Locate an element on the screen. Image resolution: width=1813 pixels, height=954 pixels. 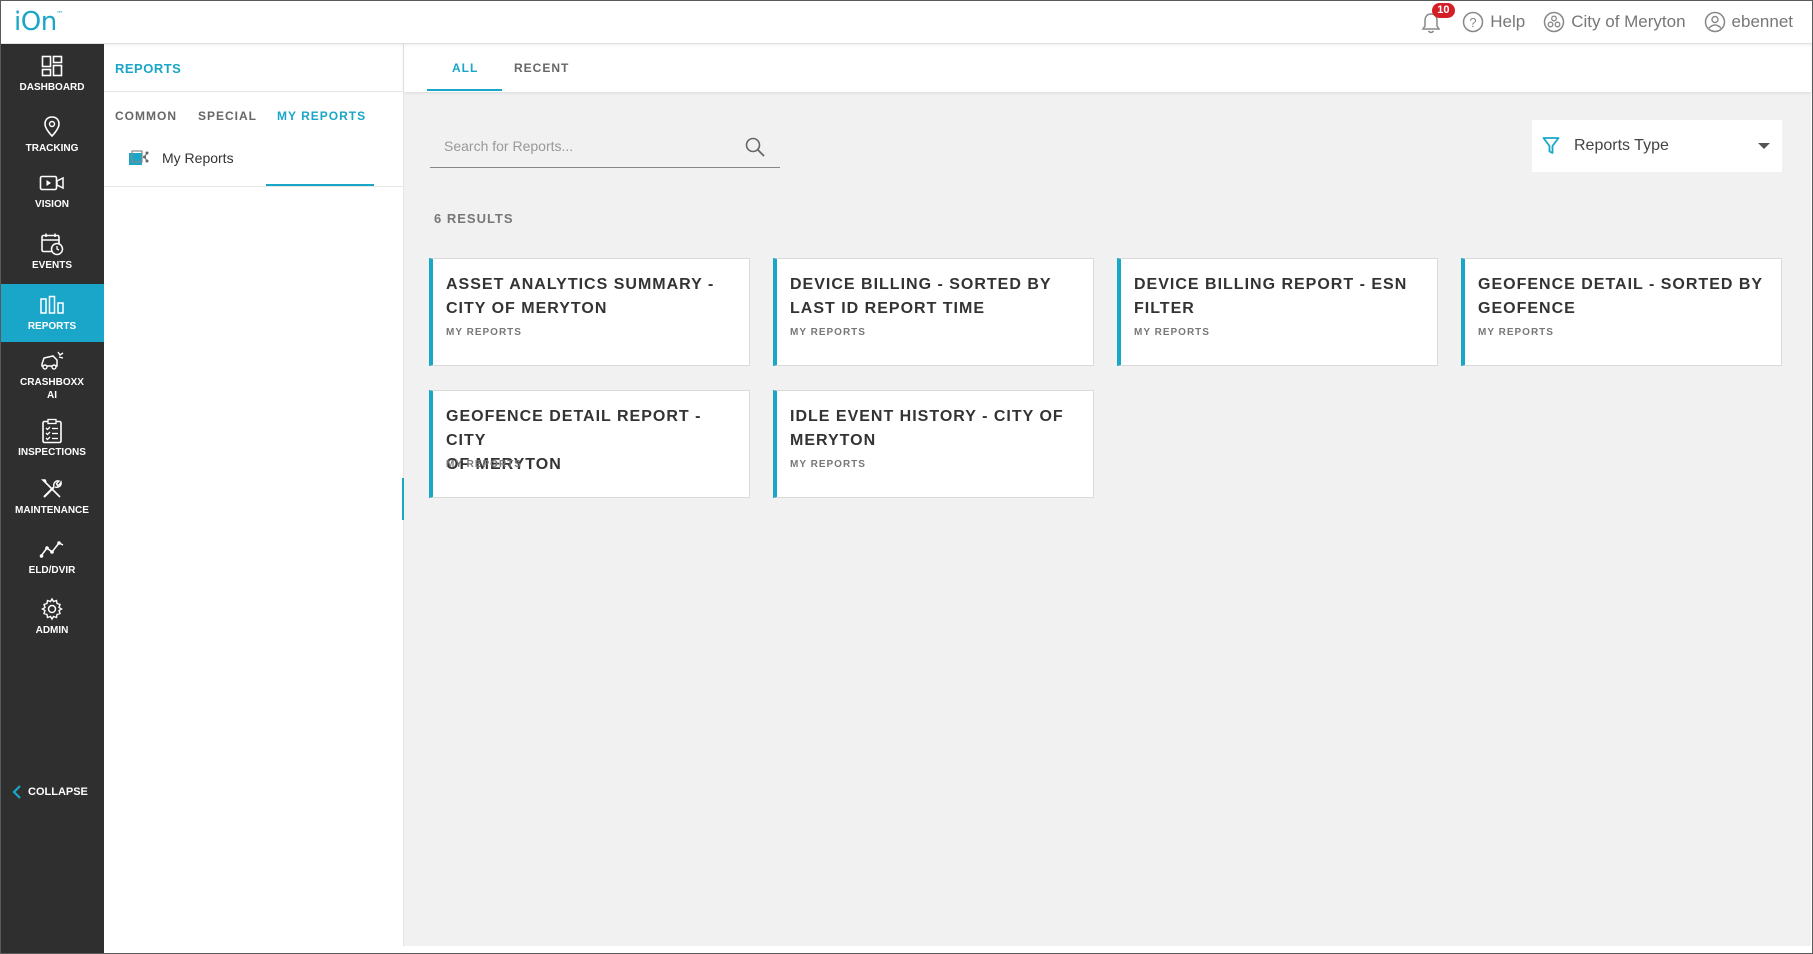
nav-label: DASHBOARD is located at coordinates (52, 87).